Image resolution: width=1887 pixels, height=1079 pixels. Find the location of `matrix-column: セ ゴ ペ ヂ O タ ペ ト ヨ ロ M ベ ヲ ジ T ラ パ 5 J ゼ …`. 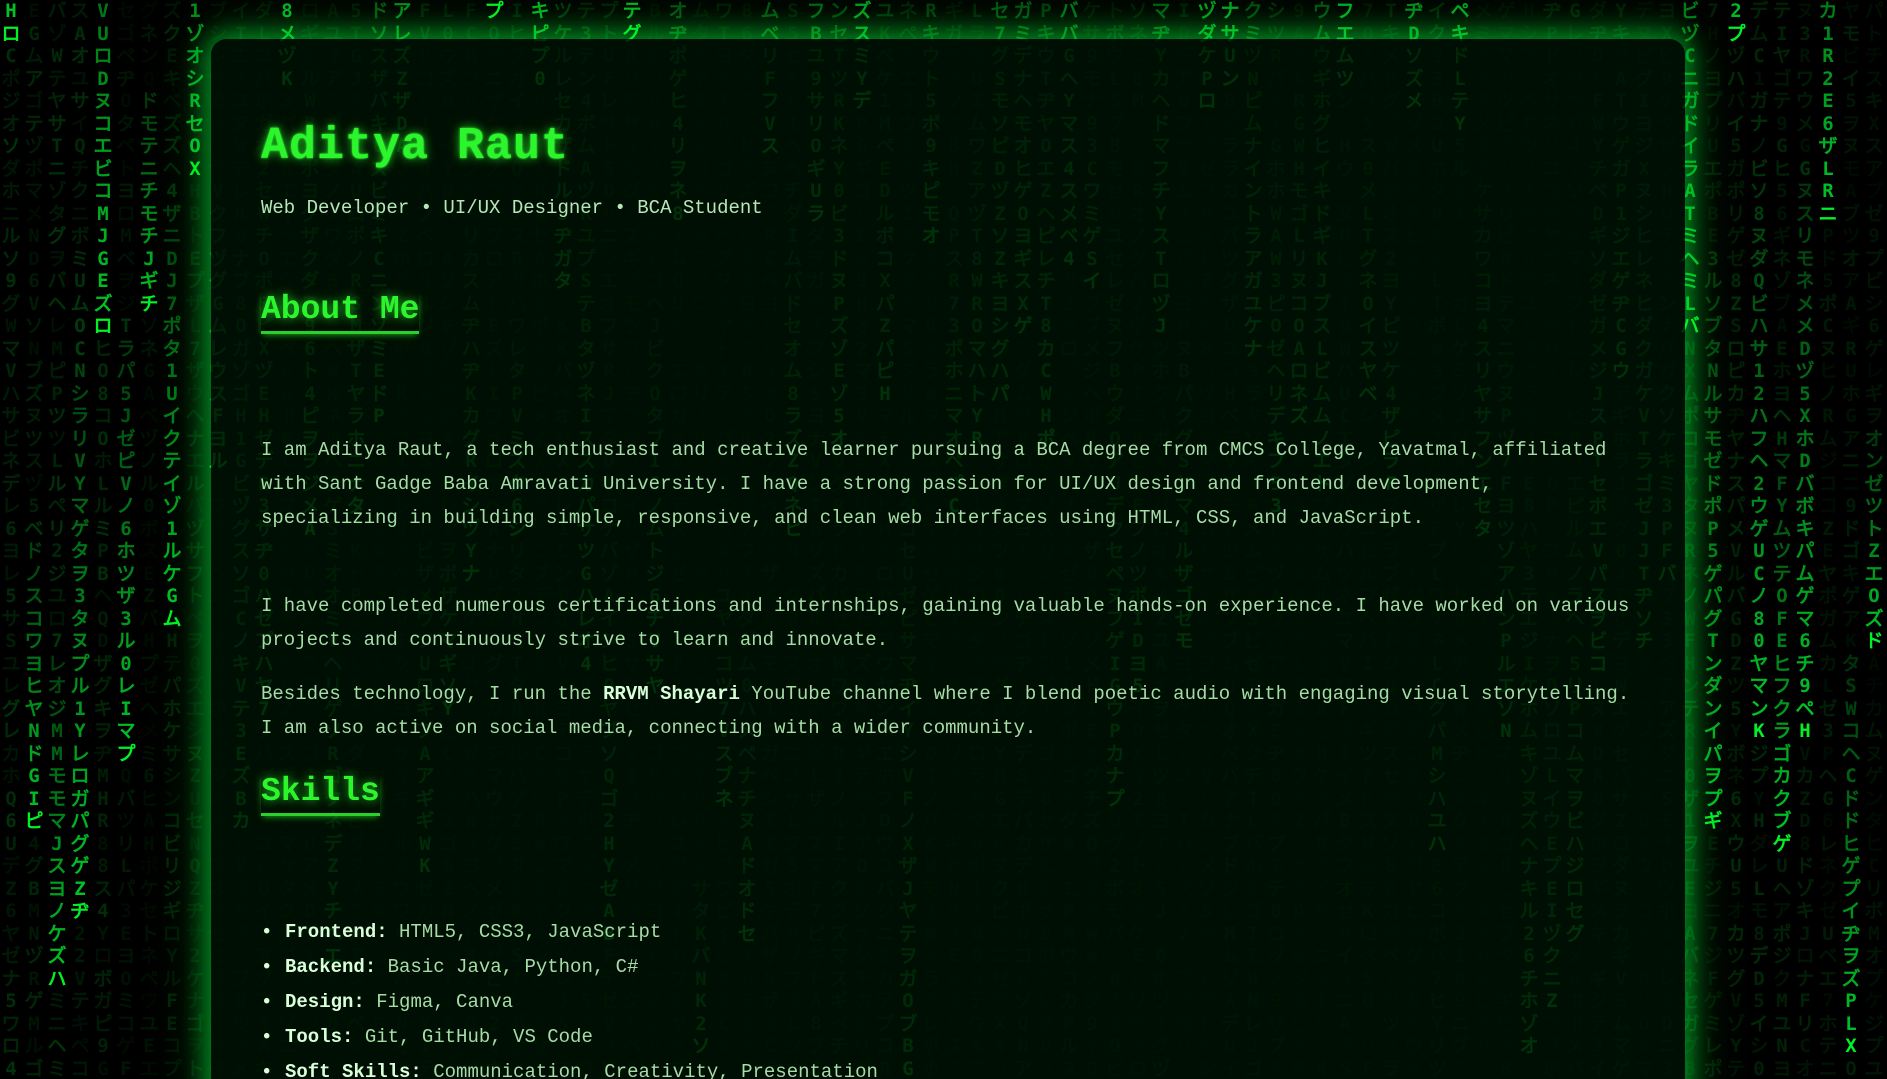

matrix-column: セ ゴ ペ ヂ O タ ペ ト ヨ ロ M ベ ヲ ジ T ラ パ 5 J ゼ … is located at coordinates (126, 539).